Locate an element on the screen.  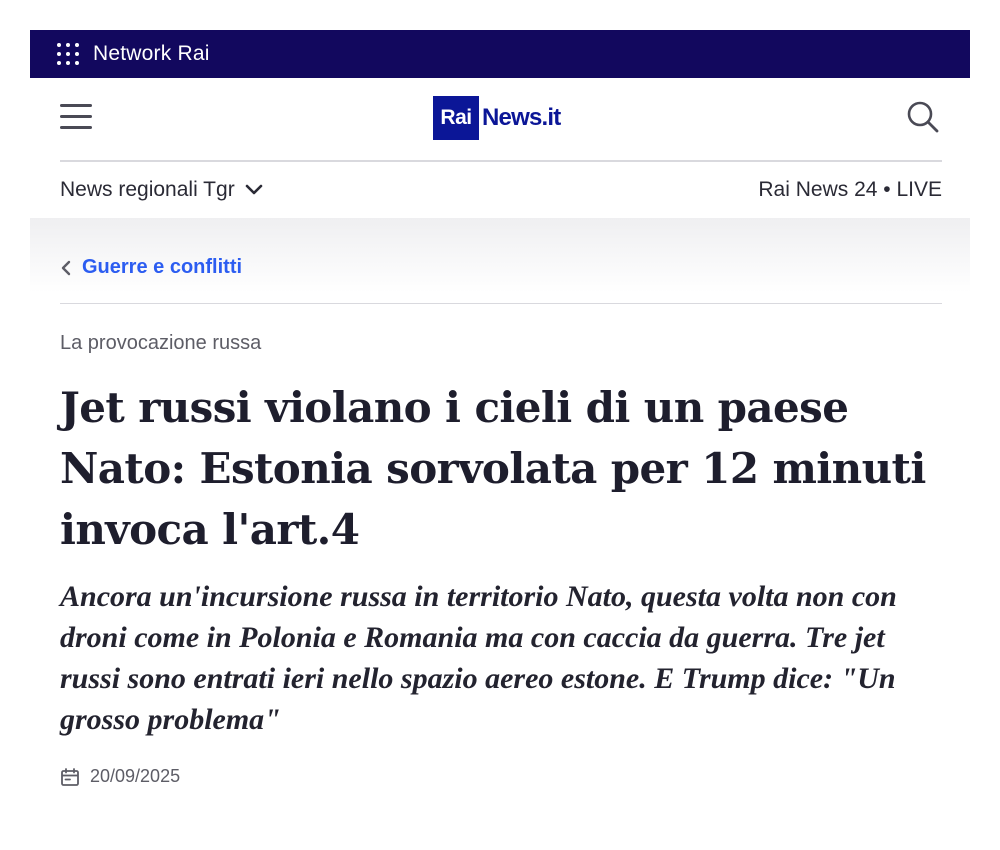
regional-news-label: News regionali Tgr is located at coordinates (147, 189).